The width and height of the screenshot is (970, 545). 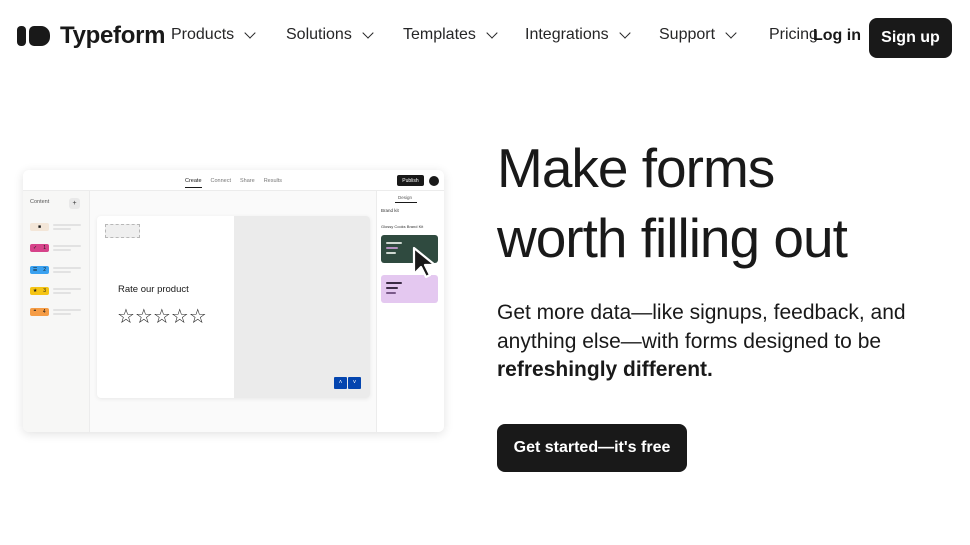 What do you see at coordinates (193, 183) in the screenshot?
I see `mockup-tab-create: Create` at bounding box center [193, 183].